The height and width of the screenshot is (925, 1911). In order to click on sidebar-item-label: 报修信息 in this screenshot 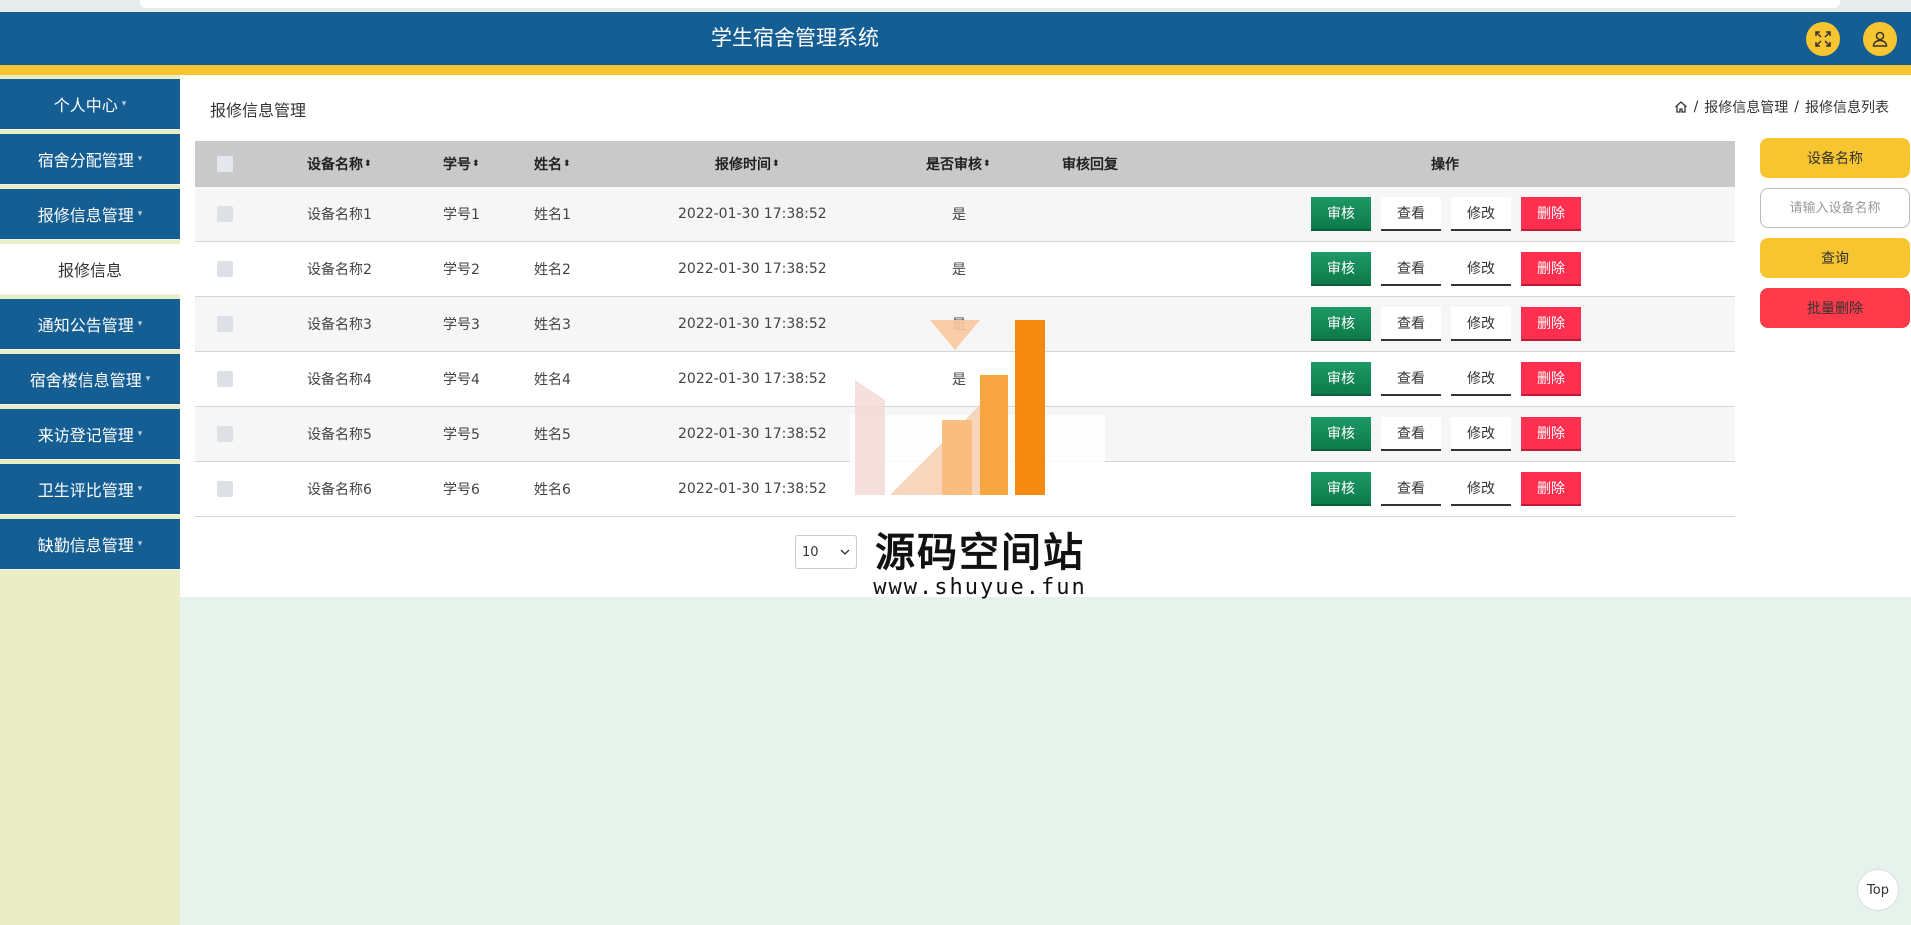, I will do `click(89, 270)`.